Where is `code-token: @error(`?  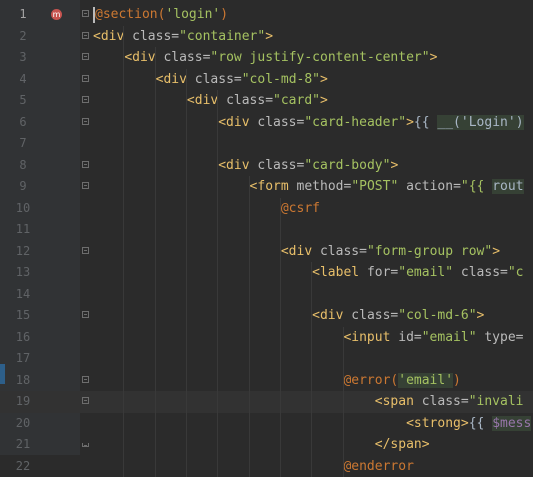
code-token: @error( is located at coordinates (370, 380).